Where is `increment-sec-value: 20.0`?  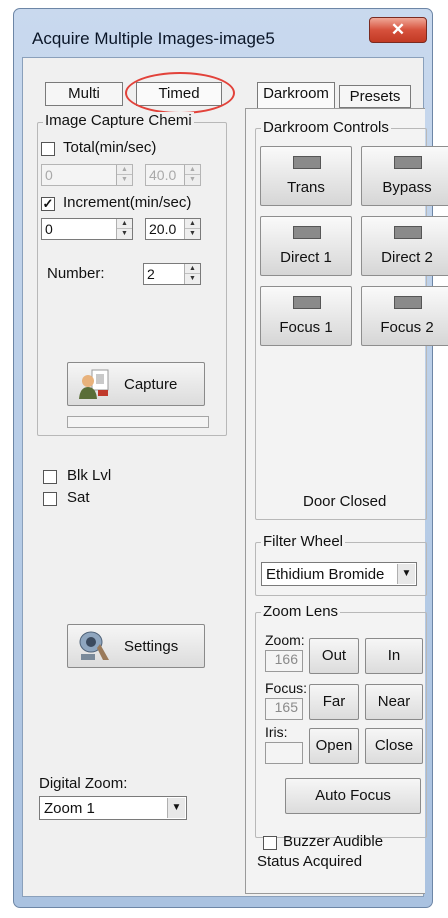 increment-sec-value: 20.0 is located at coordinates (163, 229).